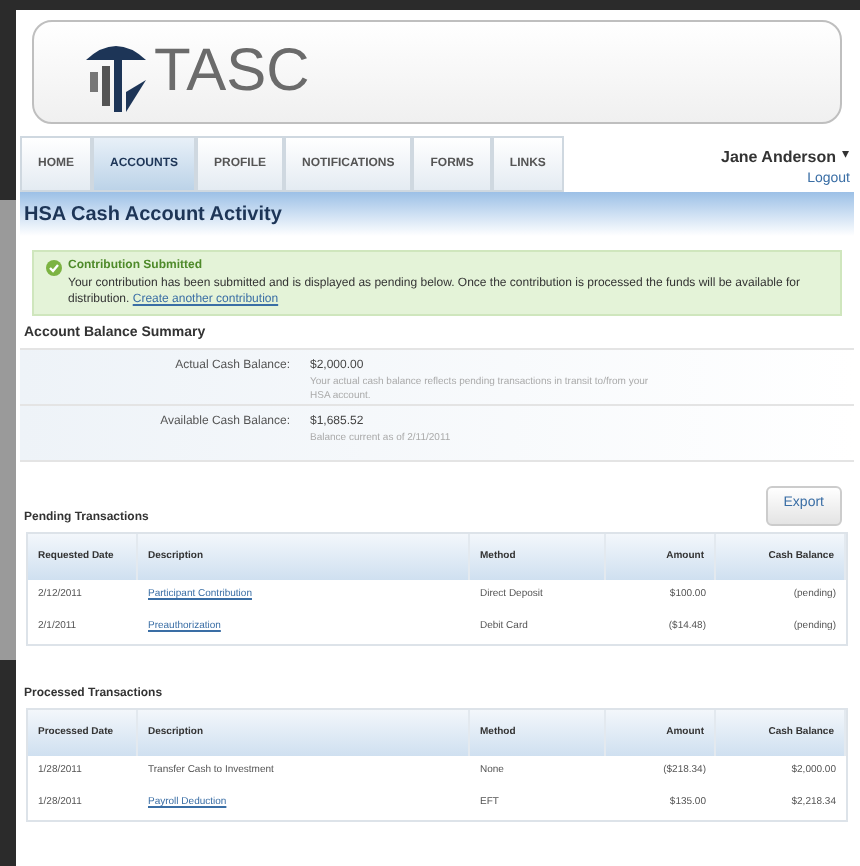 This screenshot has width=860, height=866. I want to click on check-icon, so click(54, 267).